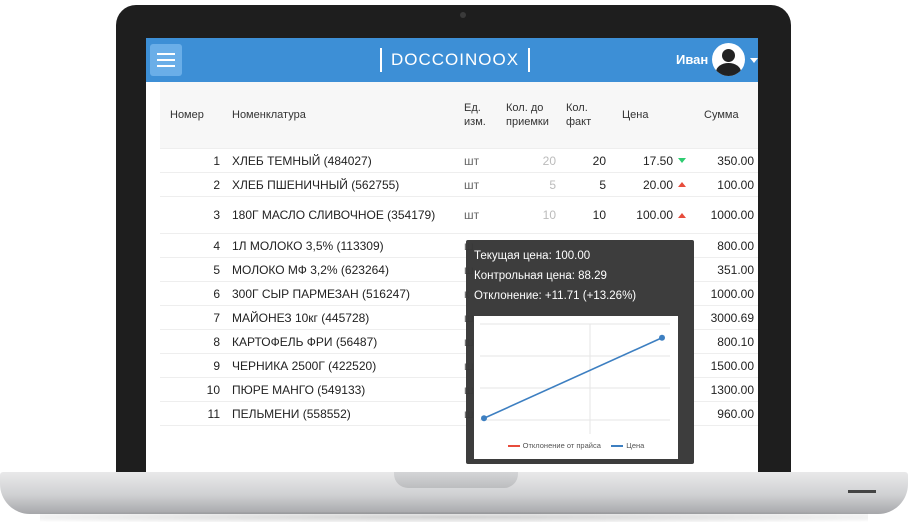 Image resolution: width=908 pixels, height=525 pixels. Describe the element at coordinates (316, 184) in the screenshot. I see `row-name: ХЛЕБ ПШЕНИЧНЫЙ (562755)` at that location.